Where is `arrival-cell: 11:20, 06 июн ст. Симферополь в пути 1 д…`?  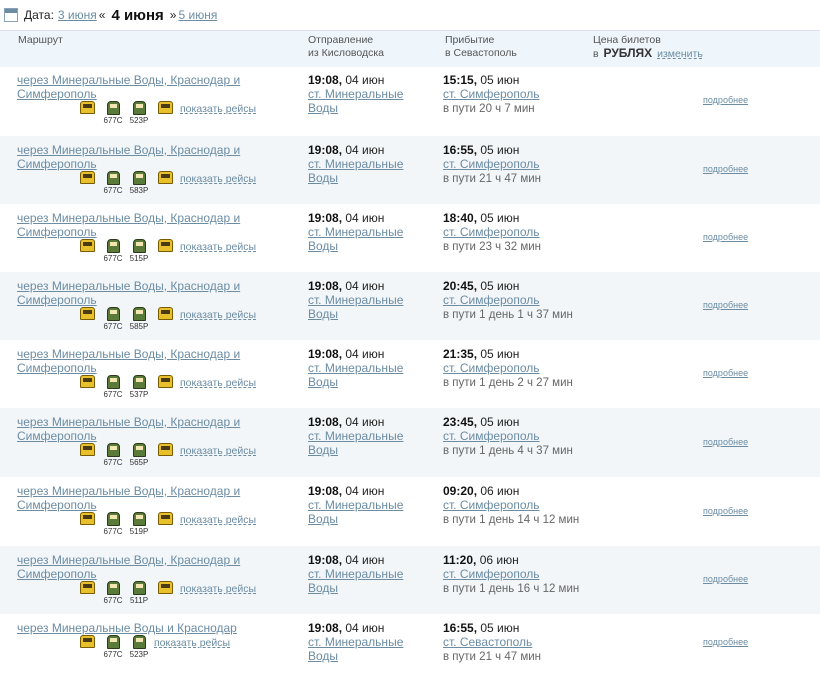 arrival-cell: 11:20, 06 июн ст. Симферополь в пути 1 д… is located at coordinates (513, 574).